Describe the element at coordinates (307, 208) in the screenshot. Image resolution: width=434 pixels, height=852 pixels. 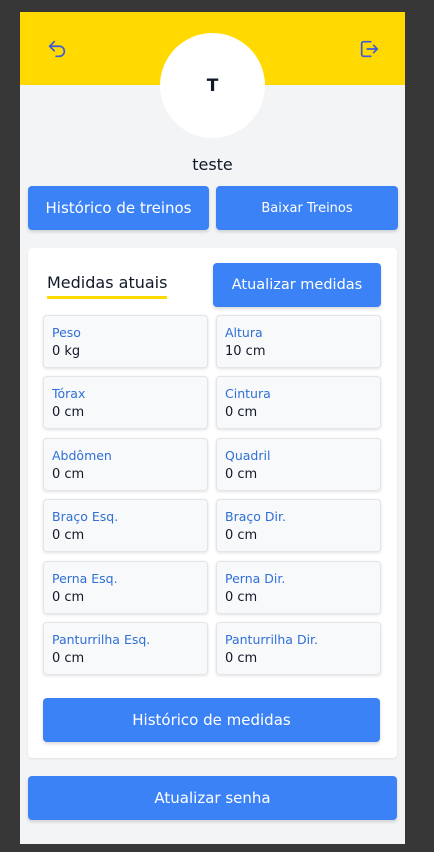
I see `baixar-treinos-button: Baixar Treinos` at that location.